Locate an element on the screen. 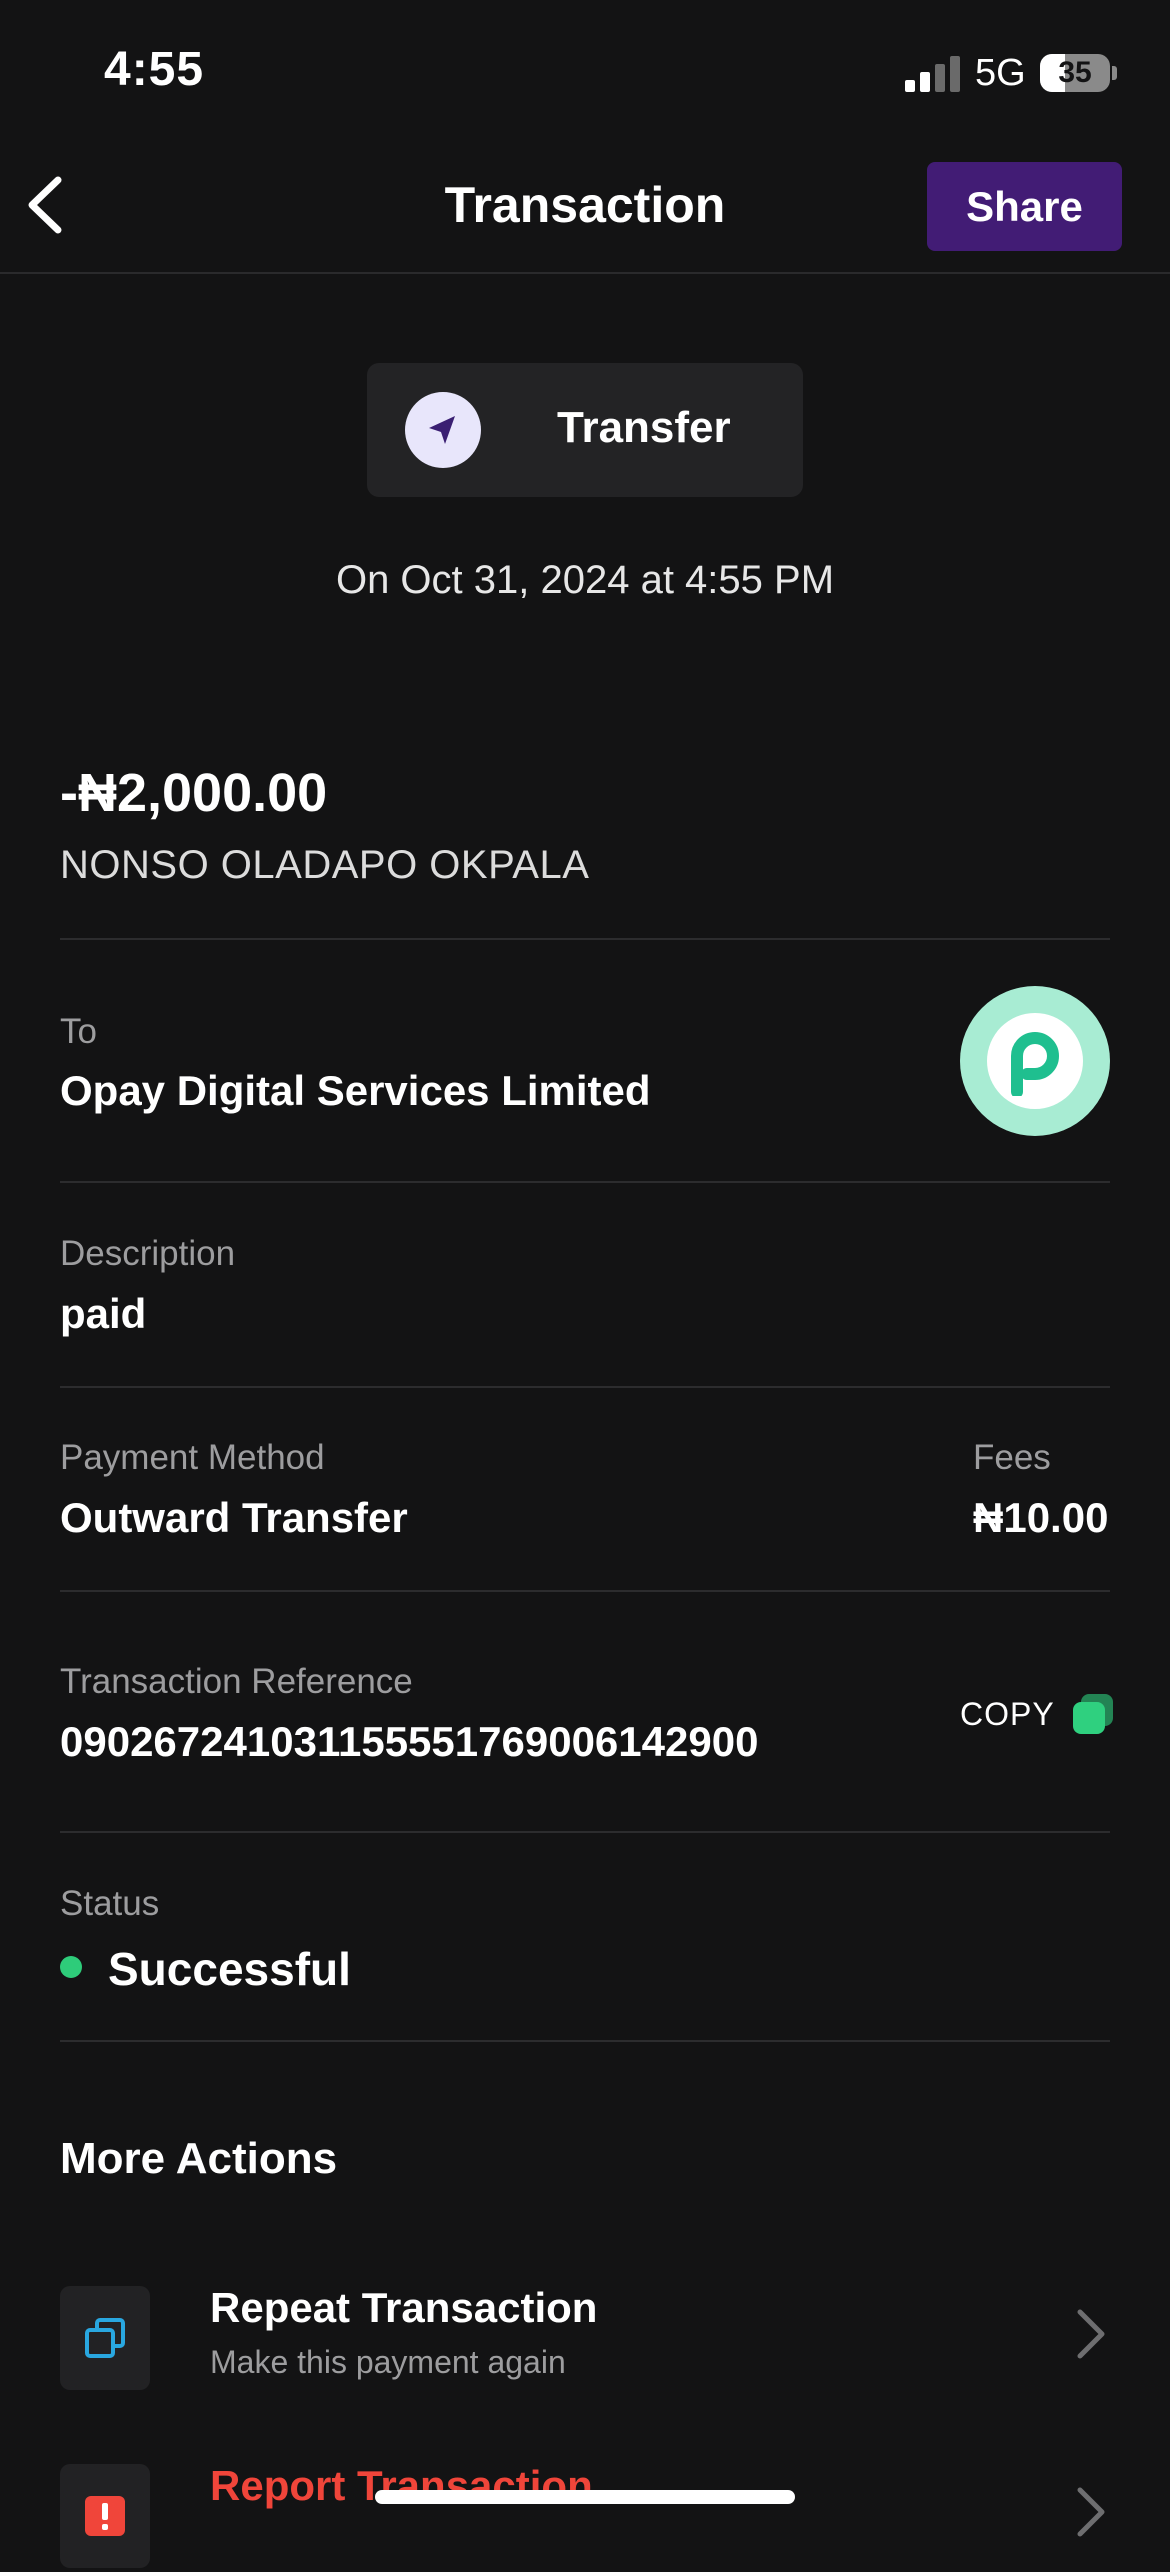 The width and height of the screenshot is (1170, 2572). transaction-amount: -₦2,000.00 is located at coordinates (194, 793).